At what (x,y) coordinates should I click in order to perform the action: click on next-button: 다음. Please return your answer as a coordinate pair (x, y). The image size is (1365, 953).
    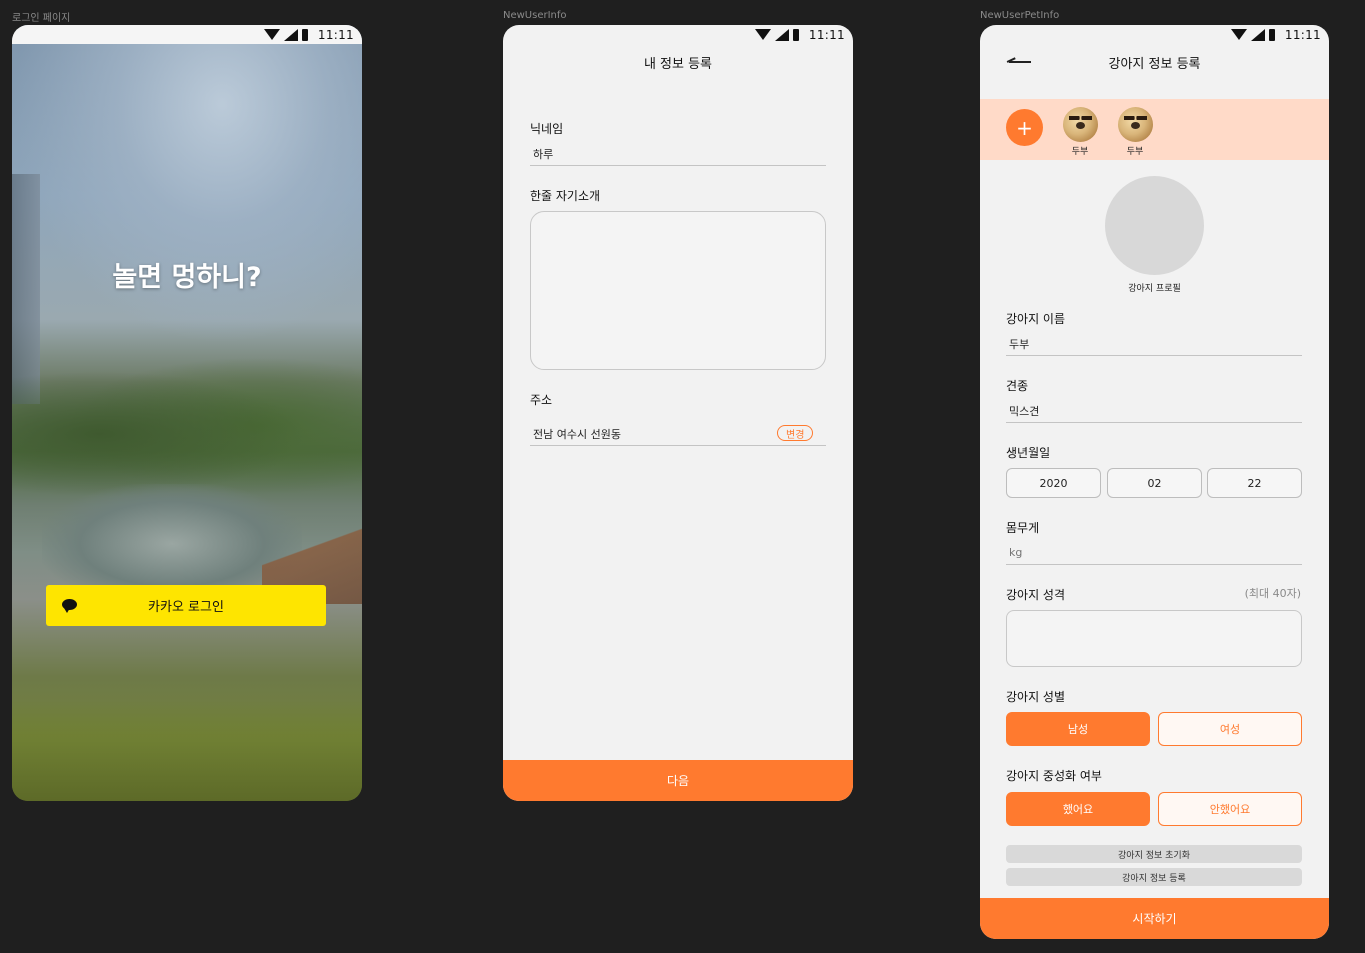
    Looking at the image, I should click on (678, 780).